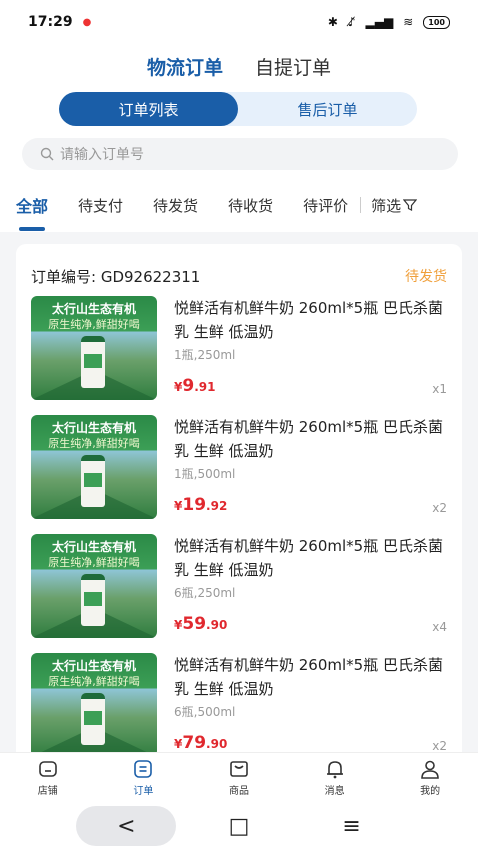 The height and width of the screenshot is (850, 478). I want to click on mute-icon: ♪̸, so click(351, 22).